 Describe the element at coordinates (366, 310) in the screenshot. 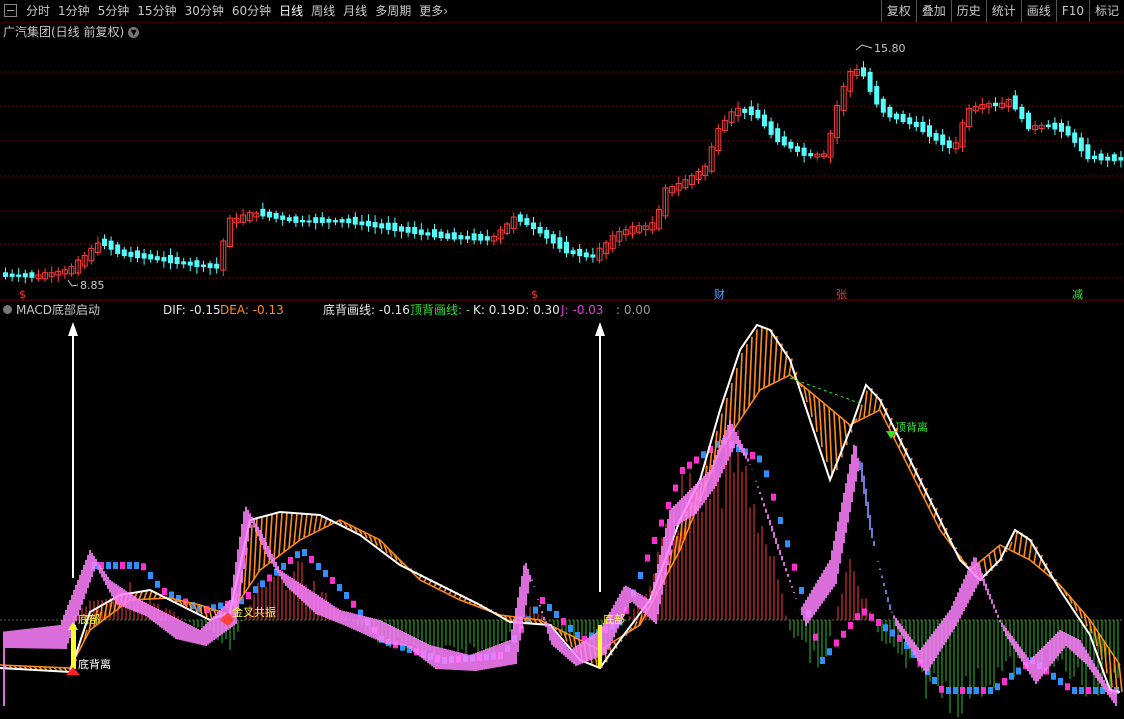

I see `bottom-div-line-value: 底背画线: -0.16` at that location.